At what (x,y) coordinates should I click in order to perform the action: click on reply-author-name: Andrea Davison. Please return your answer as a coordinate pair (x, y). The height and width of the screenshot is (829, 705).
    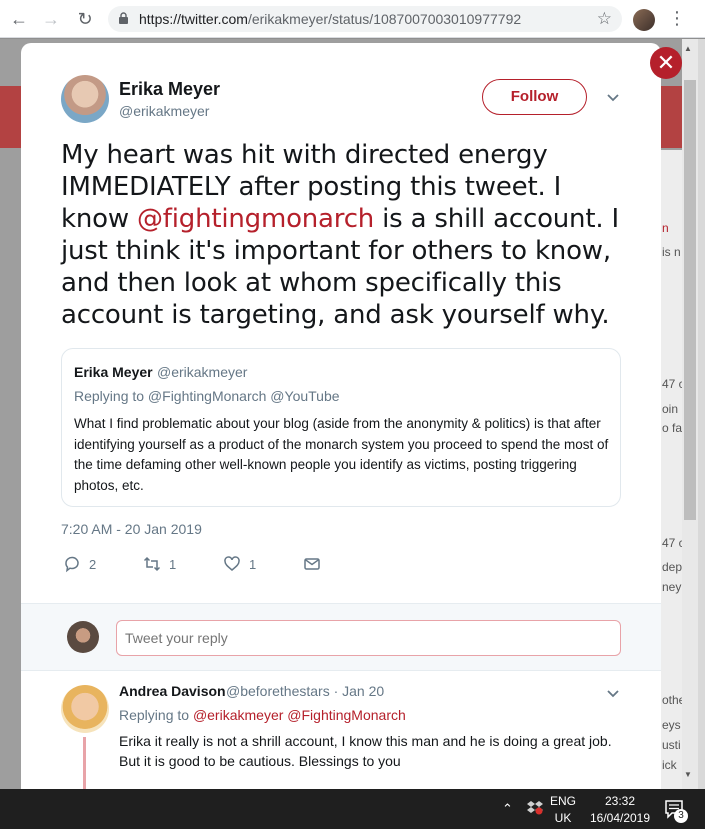
    Looking at the image, I should click on (172, 691).